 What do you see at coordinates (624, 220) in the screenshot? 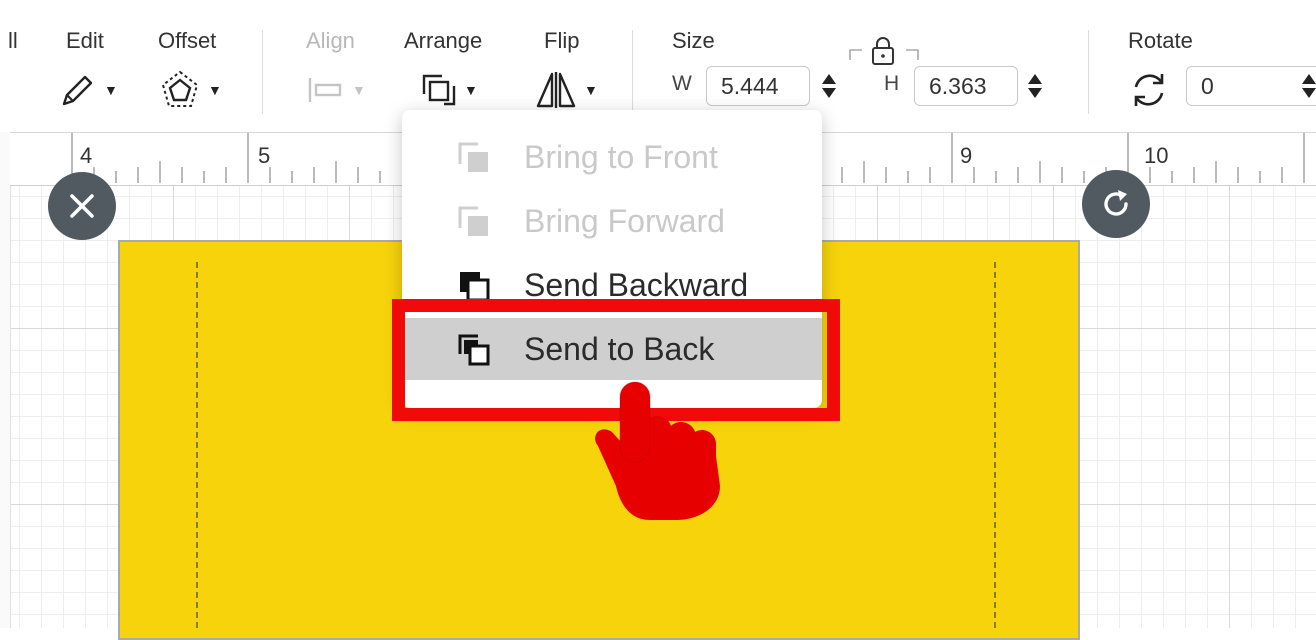
I see `menu-item-label: Bring Forward` at bounding box center [624, 220].